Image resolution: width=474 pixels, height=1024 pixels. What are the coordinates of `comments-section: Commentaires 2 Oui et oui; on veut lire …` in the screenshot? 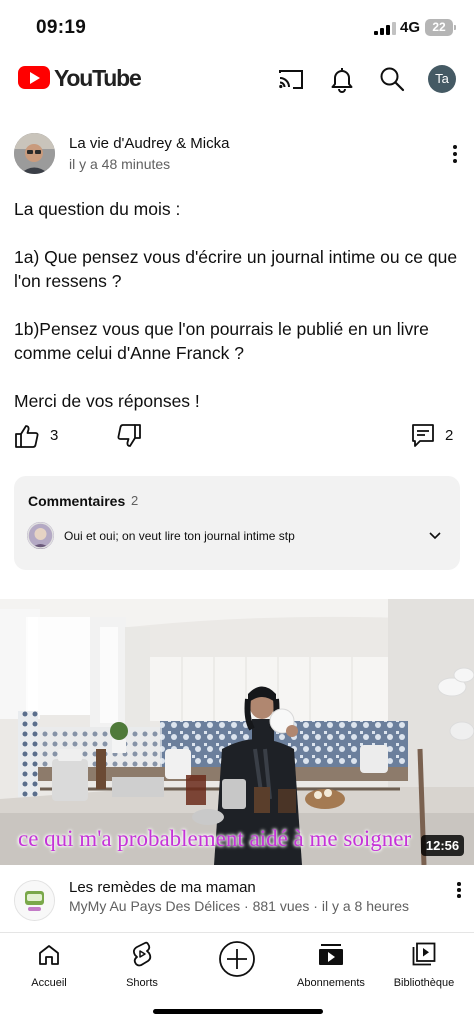 It's located at (237, 523).